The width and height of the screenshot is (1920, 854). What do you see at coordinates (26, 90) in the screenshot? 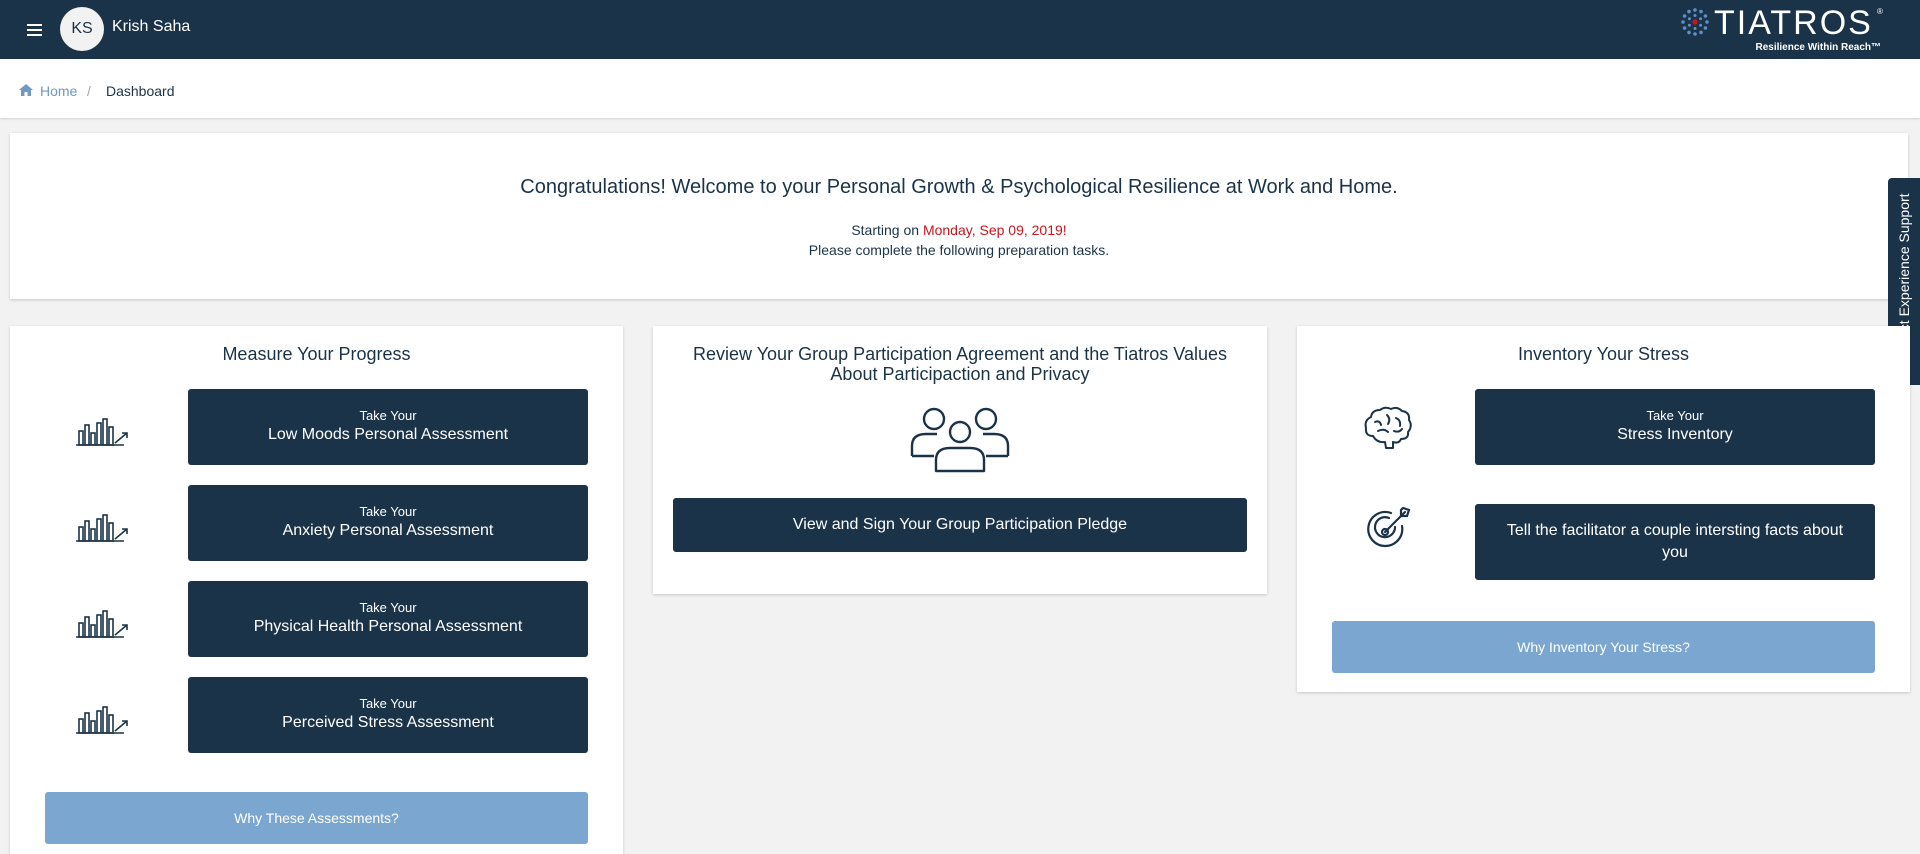
I see `home-icon` at bounding box center [26, 90].